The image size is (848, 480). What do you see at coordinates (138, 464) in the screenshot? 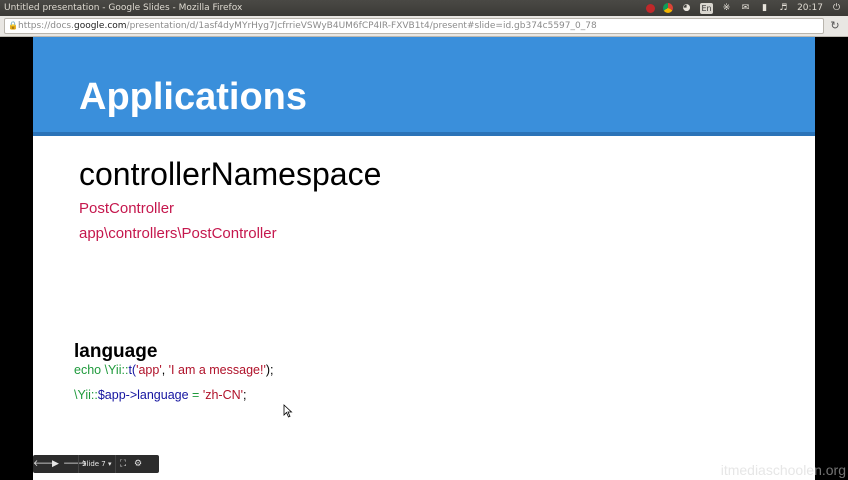
I see `gear-icon: ⚙` at bounding box center [138, 464].